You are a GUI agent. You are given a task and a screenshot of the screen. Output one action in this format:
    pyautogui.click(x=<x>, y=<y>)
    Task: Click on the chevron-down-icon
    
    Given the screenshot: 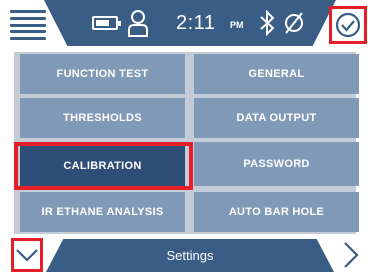 What is the action you would take?
    pyautogui.click(x=27, y=255)
    